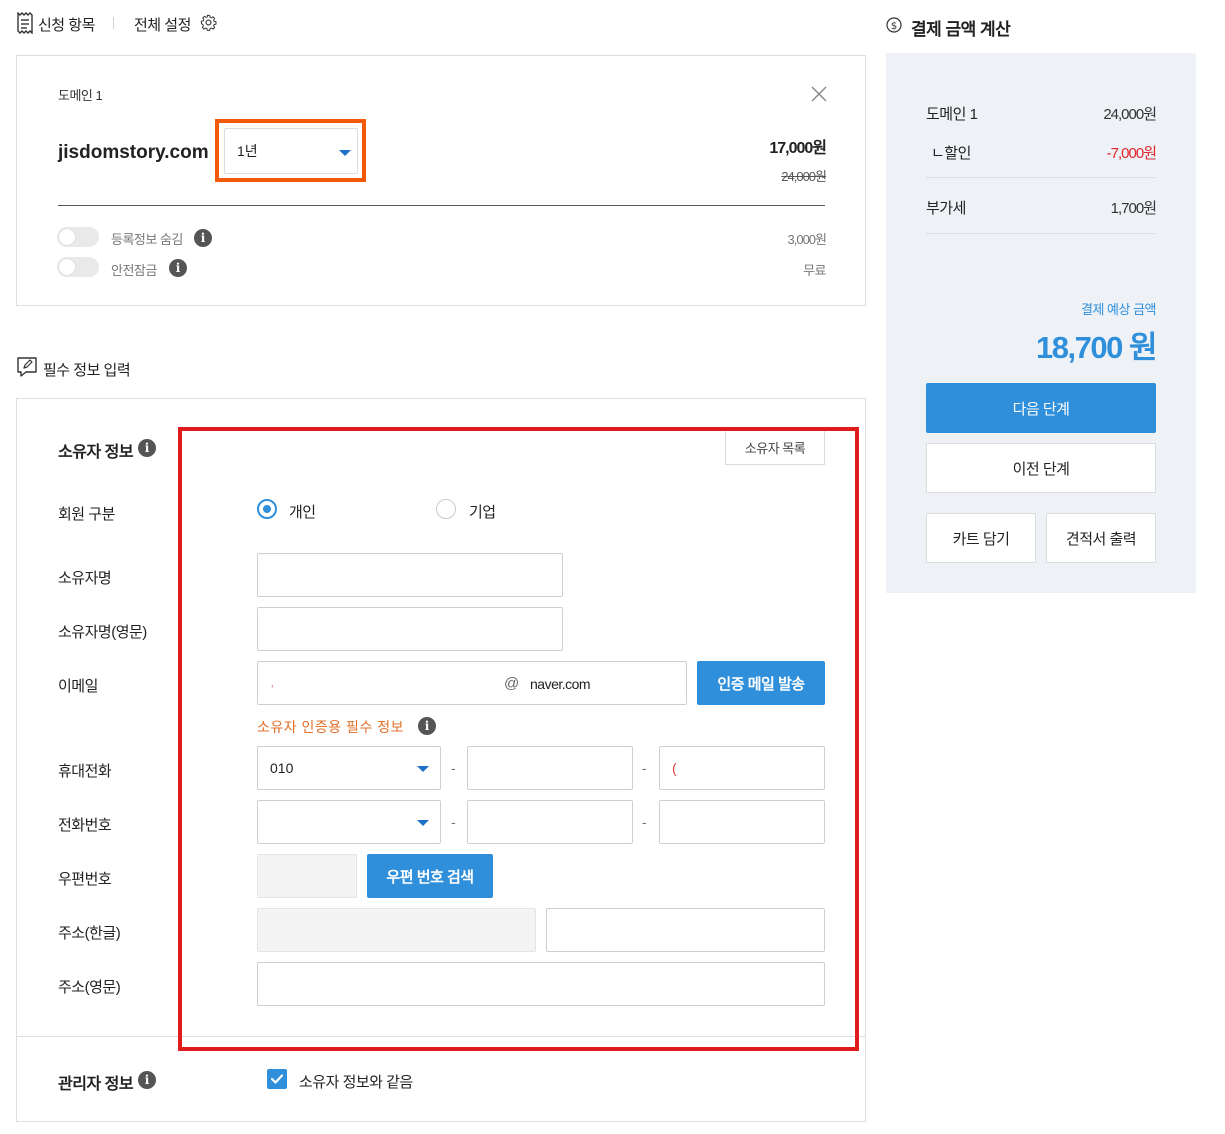 This screenshot has width=1225, height=1134. What do you see at coordinates (113, 23) in the screenshot?
I see `tab-divider` at bounding box center [113, 23].